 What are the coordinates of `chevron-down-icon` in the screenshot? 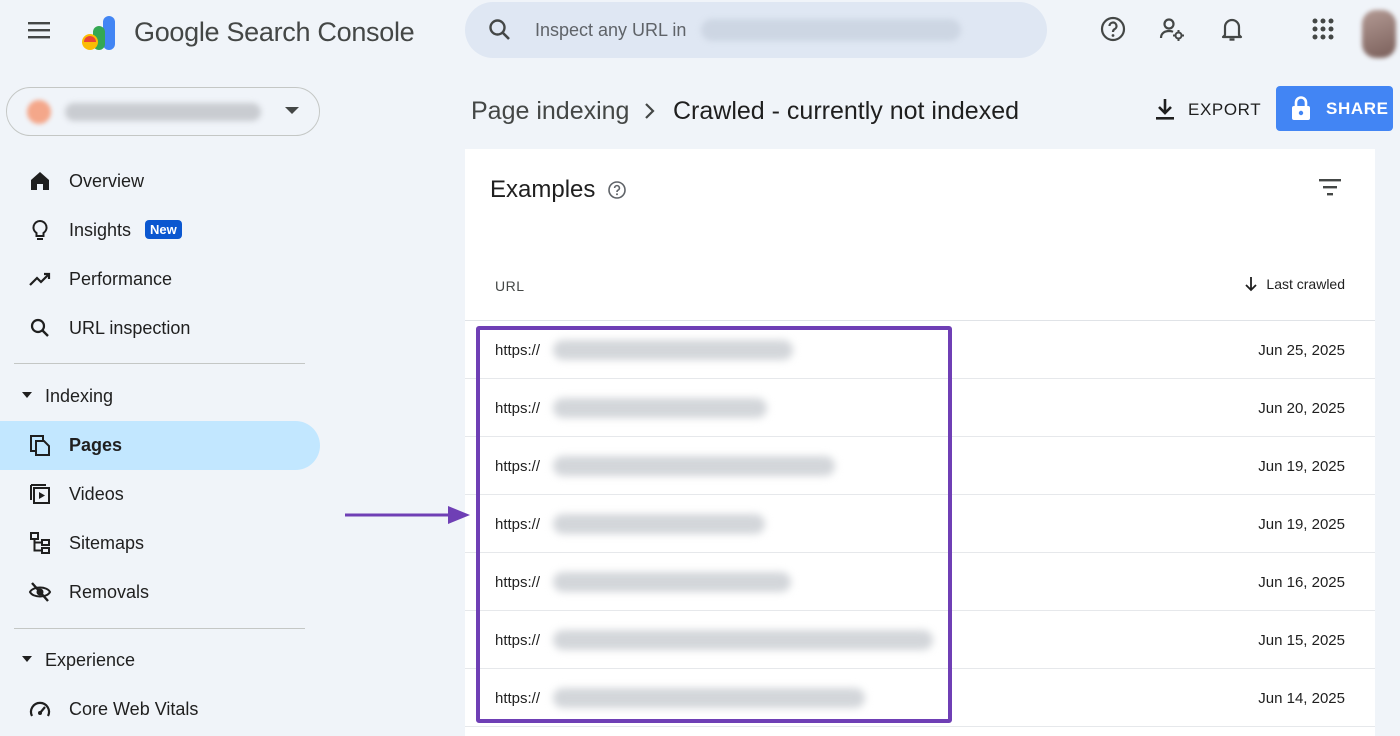 It's located at (292, 110).